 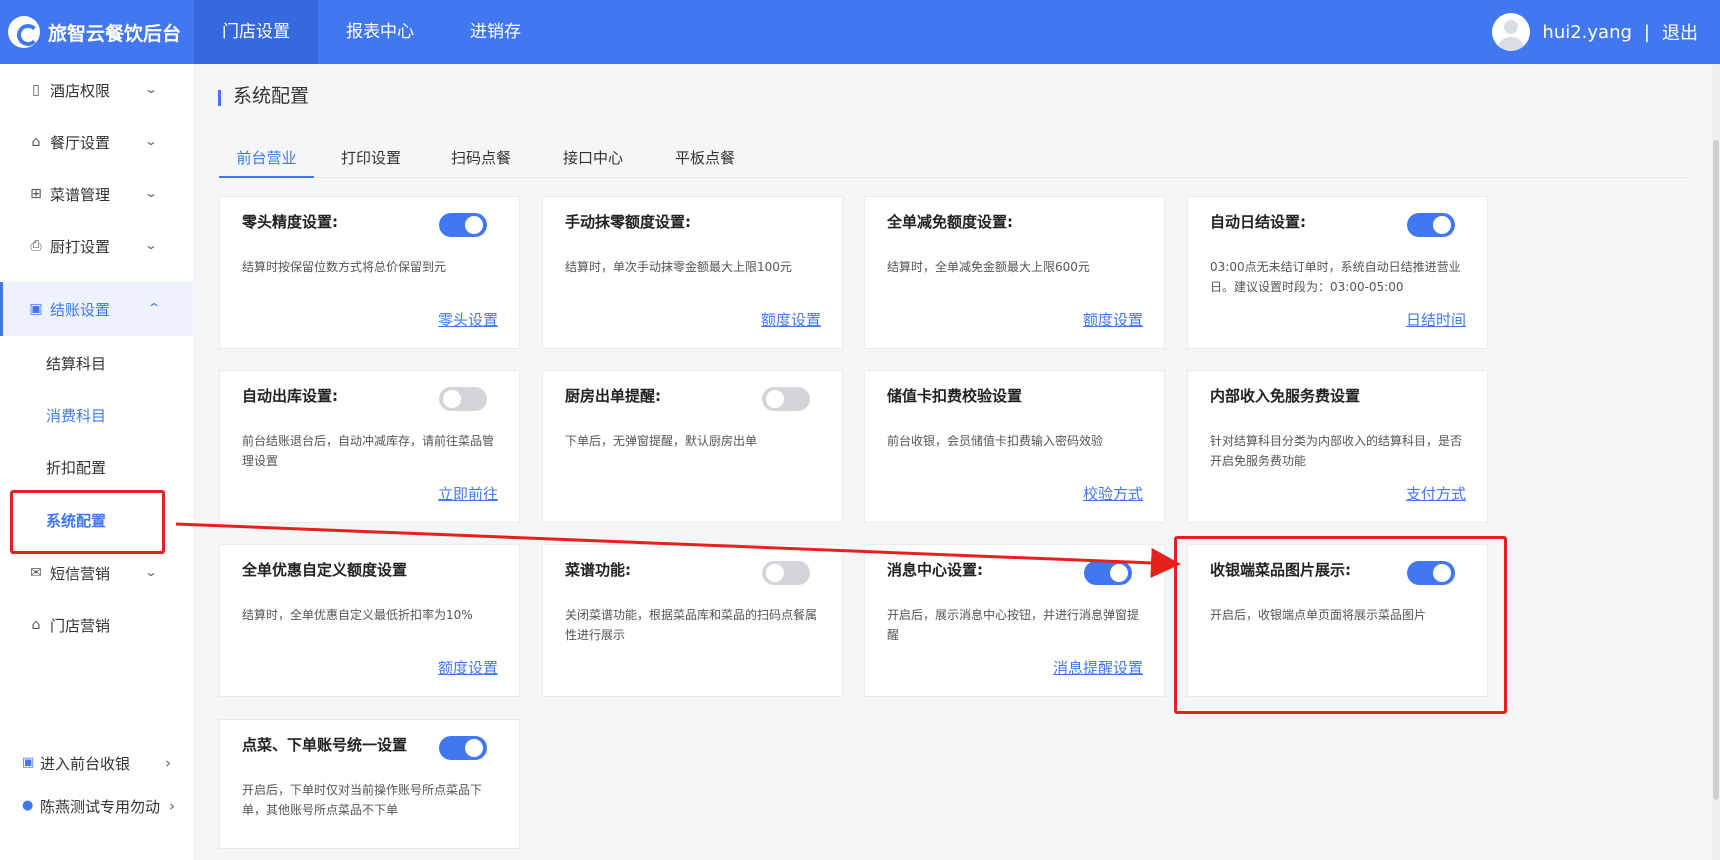 I want to click on brand: 旅智云餐饮后台, so click(x=97, y=32).